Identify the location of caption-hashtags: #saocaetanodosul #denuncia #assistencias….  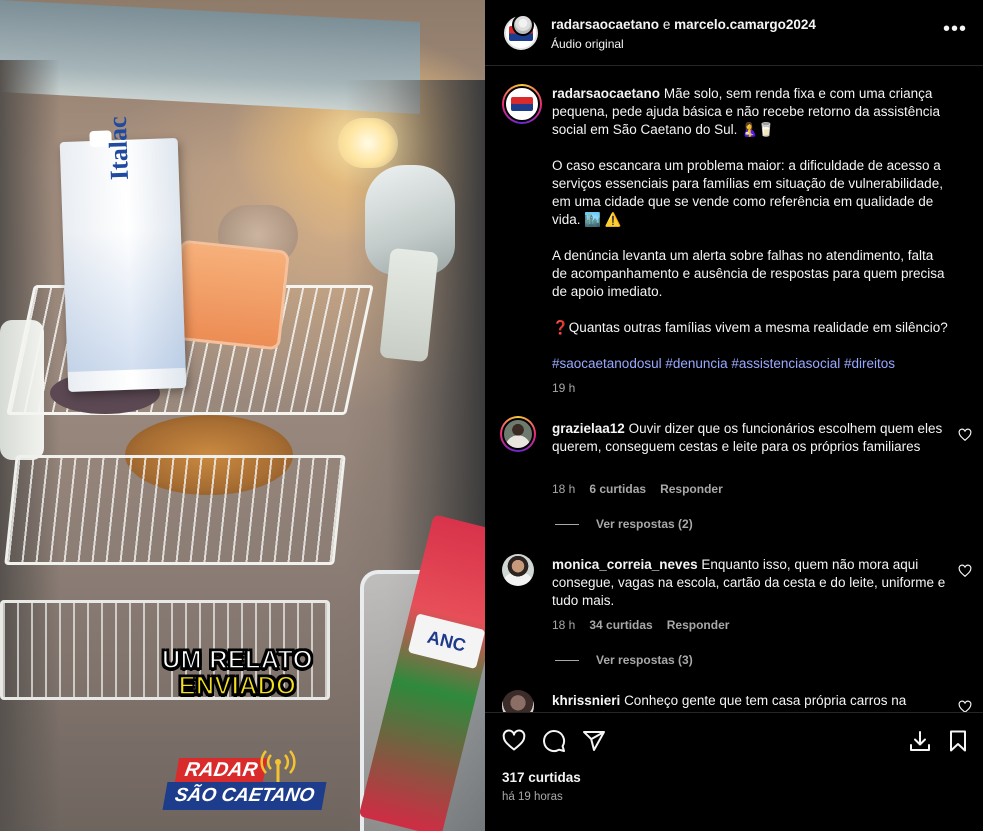
(752, 364).